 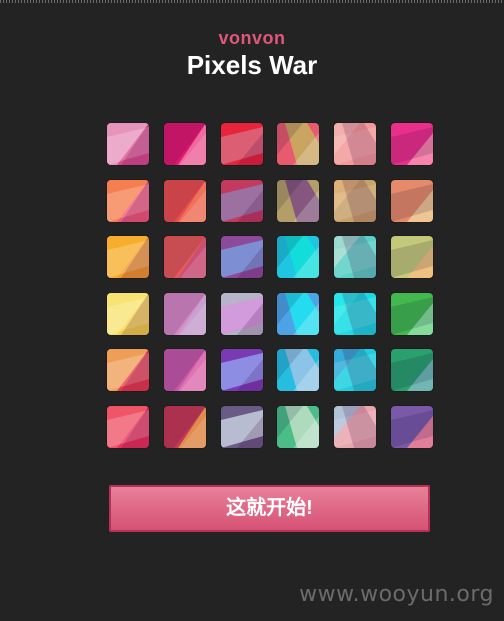 What do you see at coordinates (269, 508) in the screenshot?
I see `start-button: 这就开始!` at bounding box center [269, 508].